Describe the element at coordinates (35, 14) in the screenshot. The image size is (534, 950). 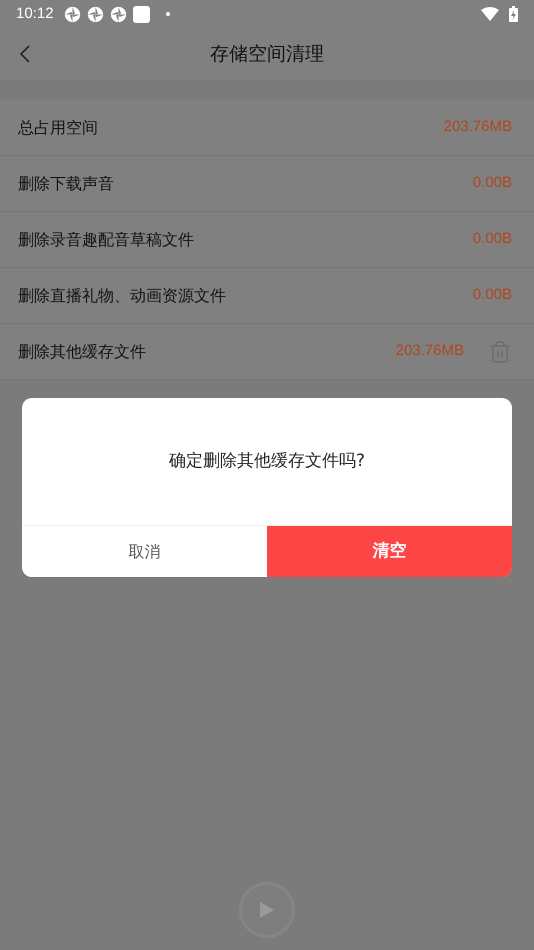
I see `status-time: 10:12` at that location.